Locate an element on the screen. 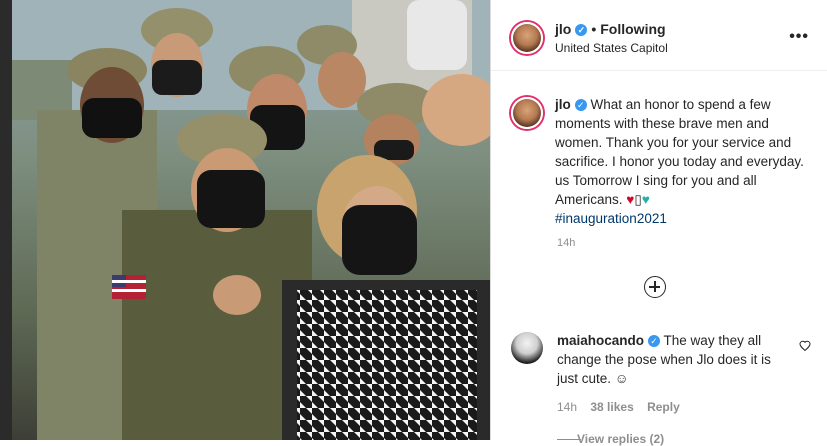 This screenshot has height=446, width=827. reply-button: Reply is located at coordinates (663, 407).